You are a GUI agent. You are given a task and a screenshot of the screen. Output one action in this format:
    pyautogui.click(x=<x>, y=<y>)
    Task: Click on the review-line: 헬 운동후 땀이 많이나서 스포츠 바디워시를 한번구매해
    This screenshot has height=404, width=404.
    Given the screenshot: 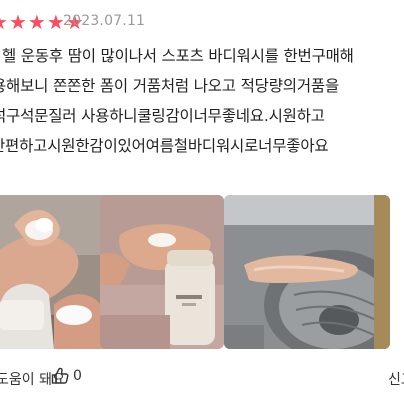 What is the action you would take?
    pyautogui.click(x=178, y=56)
    